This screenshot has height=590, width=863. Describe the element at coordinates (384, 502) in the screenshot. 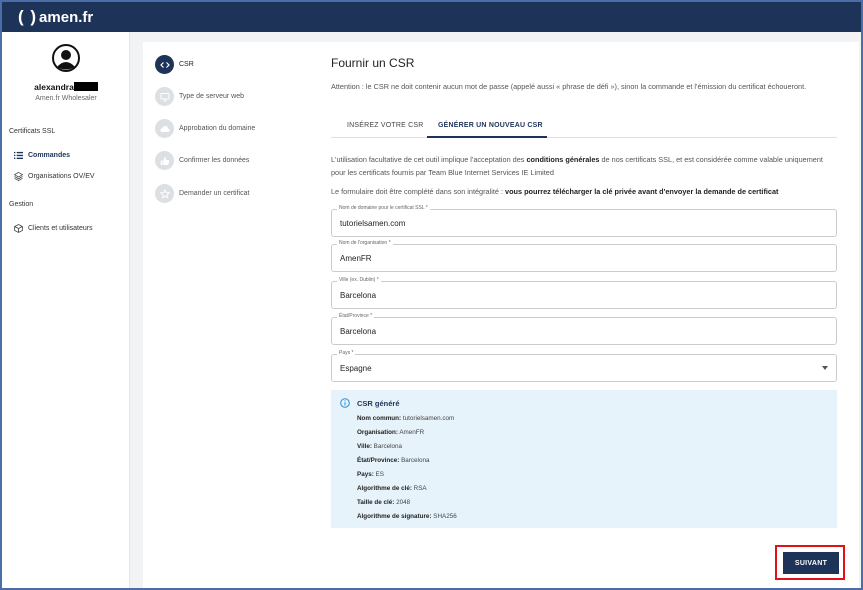

I see `csr-row-key-size: Taille de clé: 2048` at that location.